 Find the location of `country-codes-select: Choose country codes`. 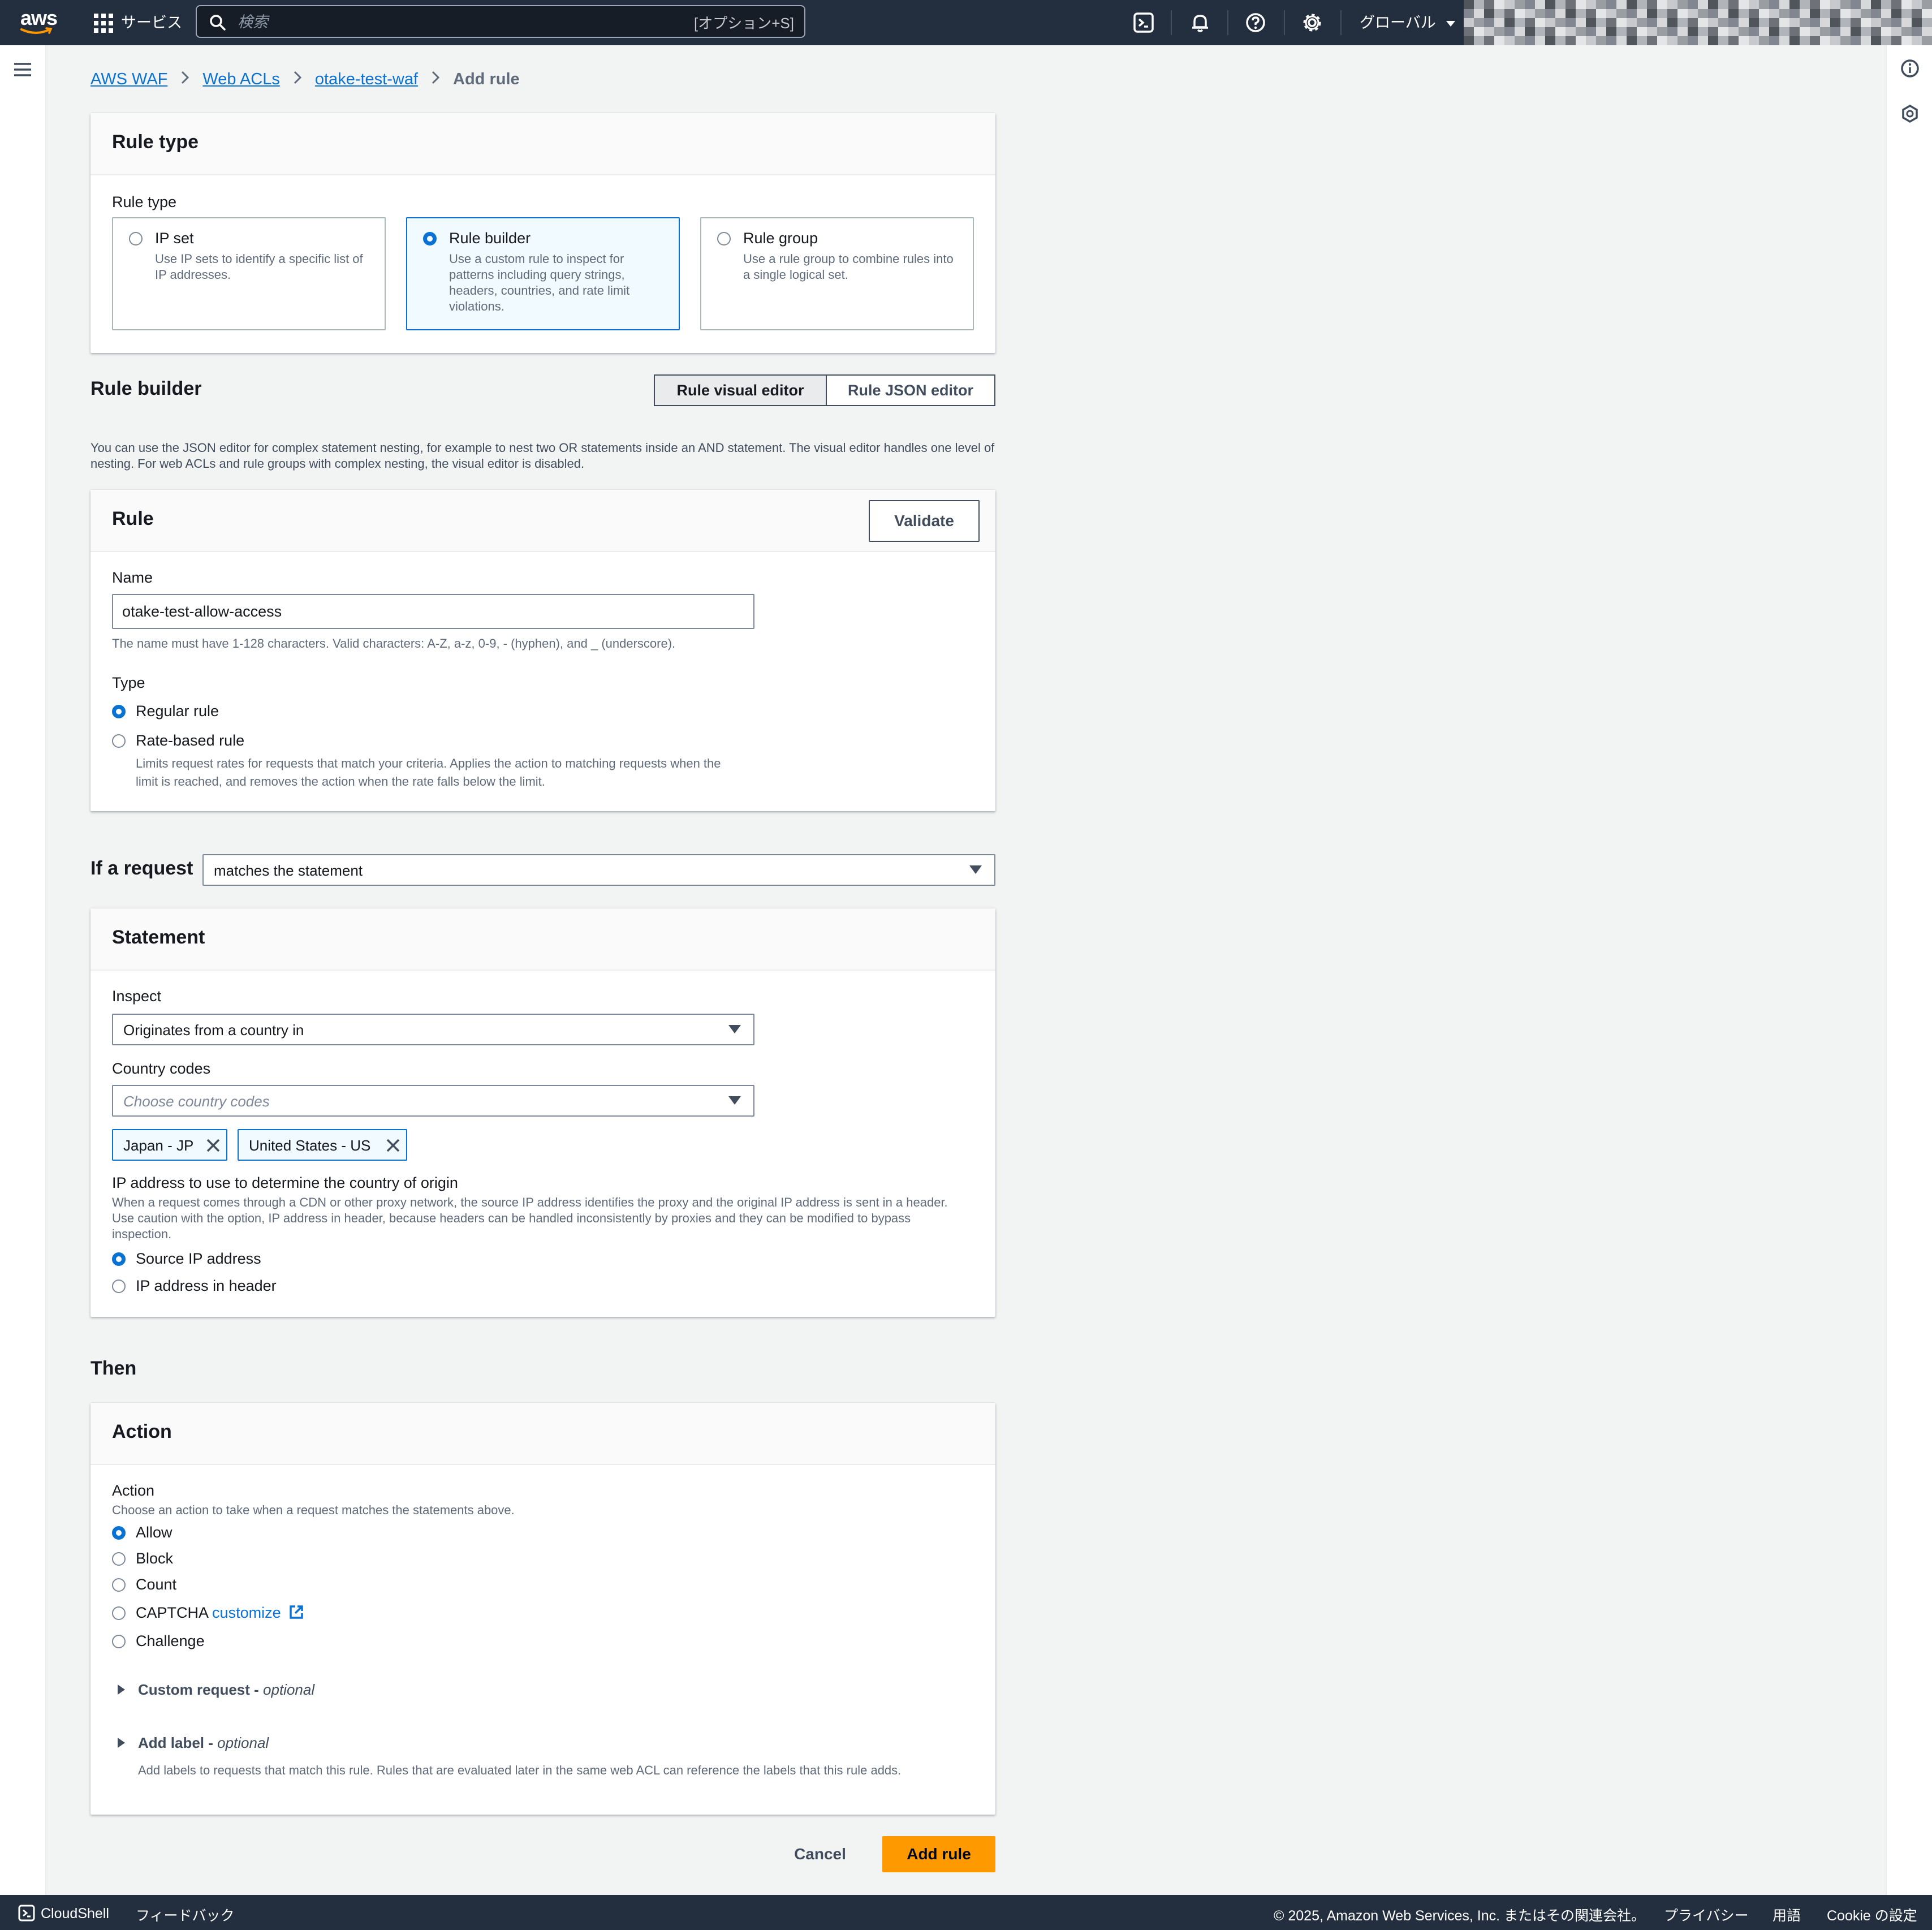

country-codes-select: Choose country codes is located at coordinates (433, 1101).